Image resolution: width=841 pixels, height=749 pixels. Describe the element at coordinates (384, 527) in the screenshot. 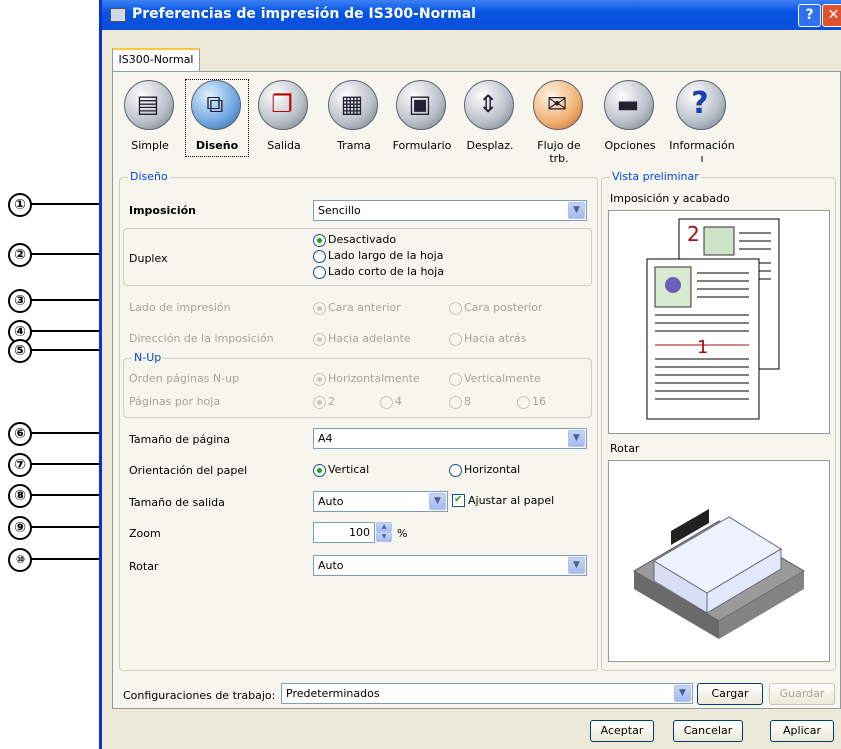

I see `spin-up-icon: ▲` at that location.